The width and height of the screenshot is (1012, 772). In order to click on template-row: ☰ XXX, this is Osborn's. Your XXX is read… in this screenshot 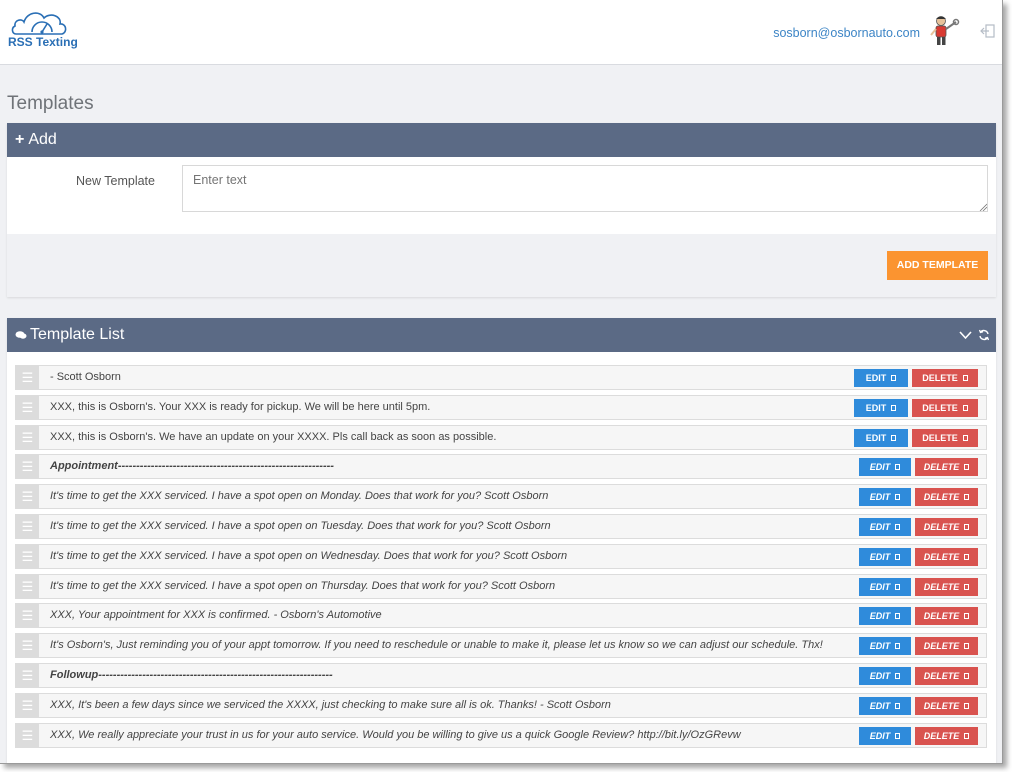, I will do `click(501, 407)`.